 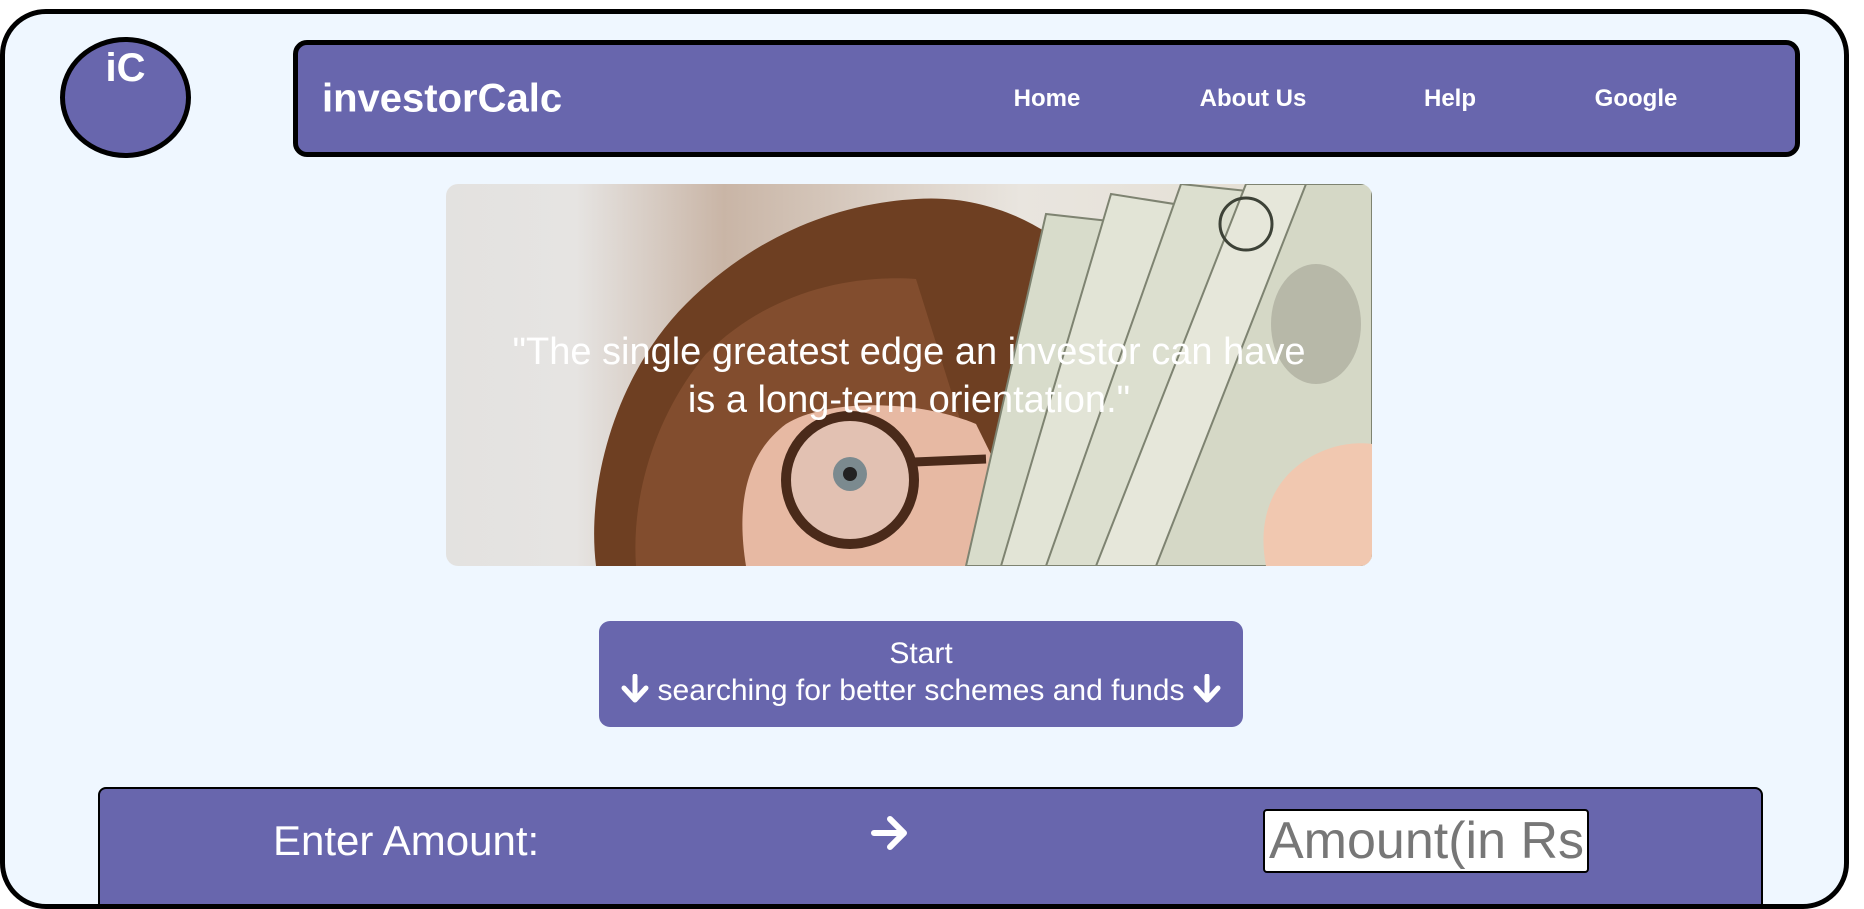 I want to click on start-button-subtitle: searching for better schemes and funds, so click(x=921, y=690).